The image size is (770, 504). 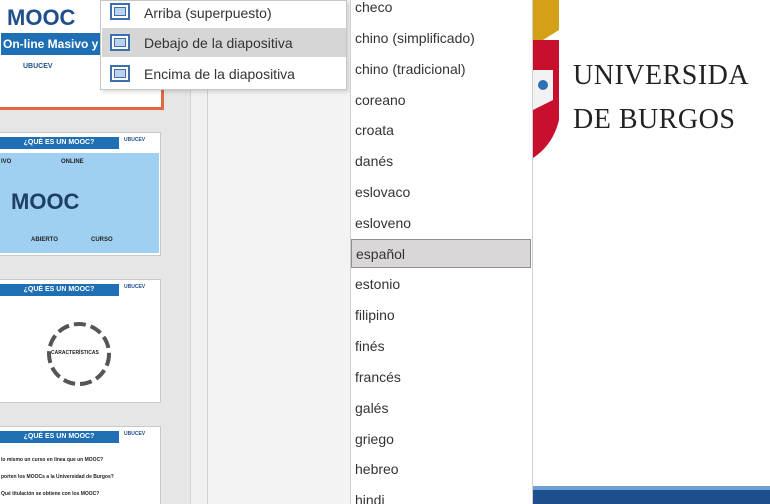 I want to click on language-option: griego, so click(x=441, y=439).